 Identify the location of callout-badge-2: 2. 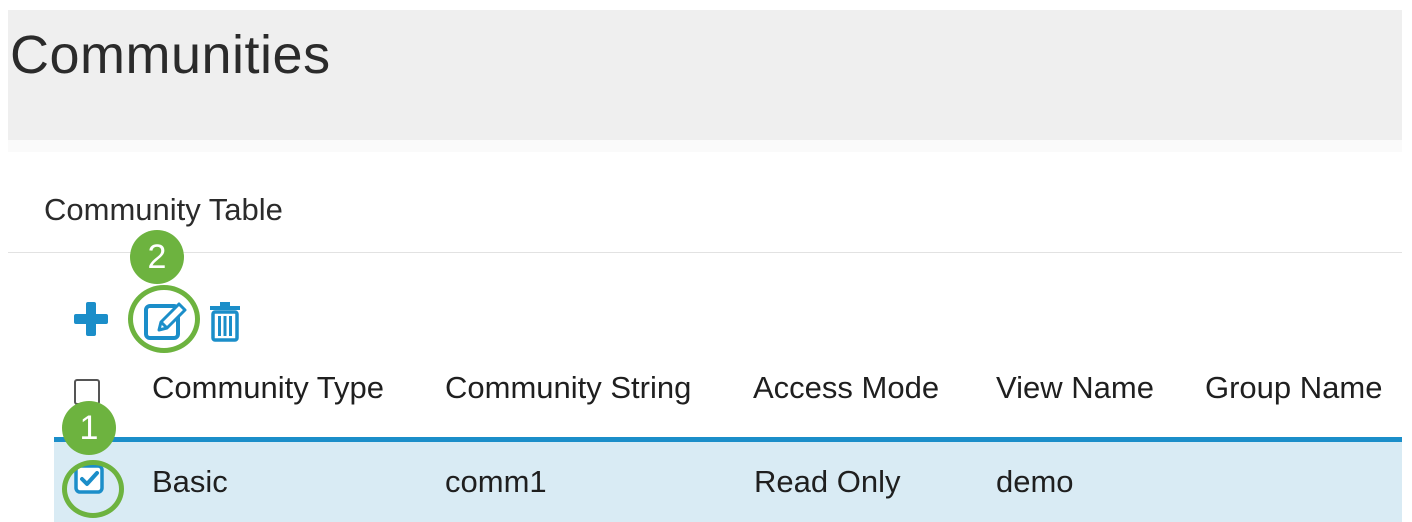
(157, 257).